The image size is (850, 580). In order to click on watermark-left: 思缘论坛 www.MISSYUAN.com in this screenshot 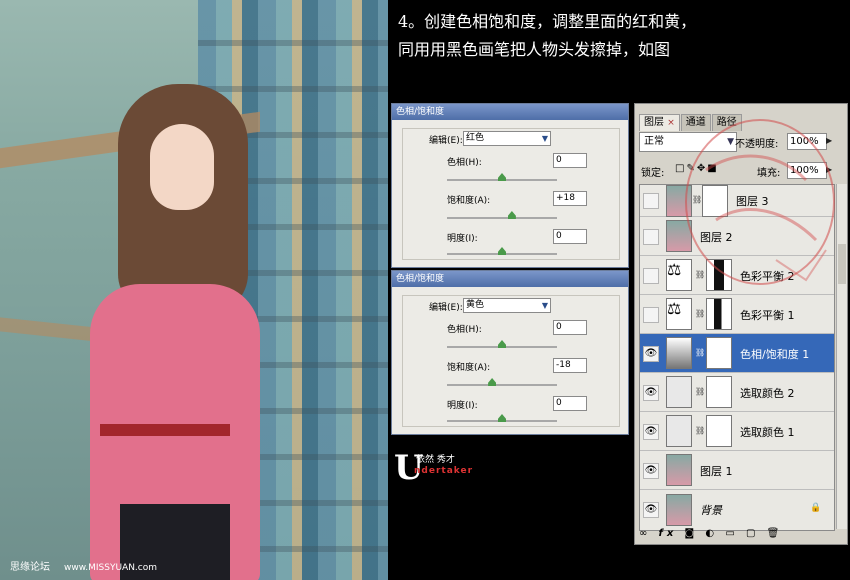, I will do `click(83, 565)`.